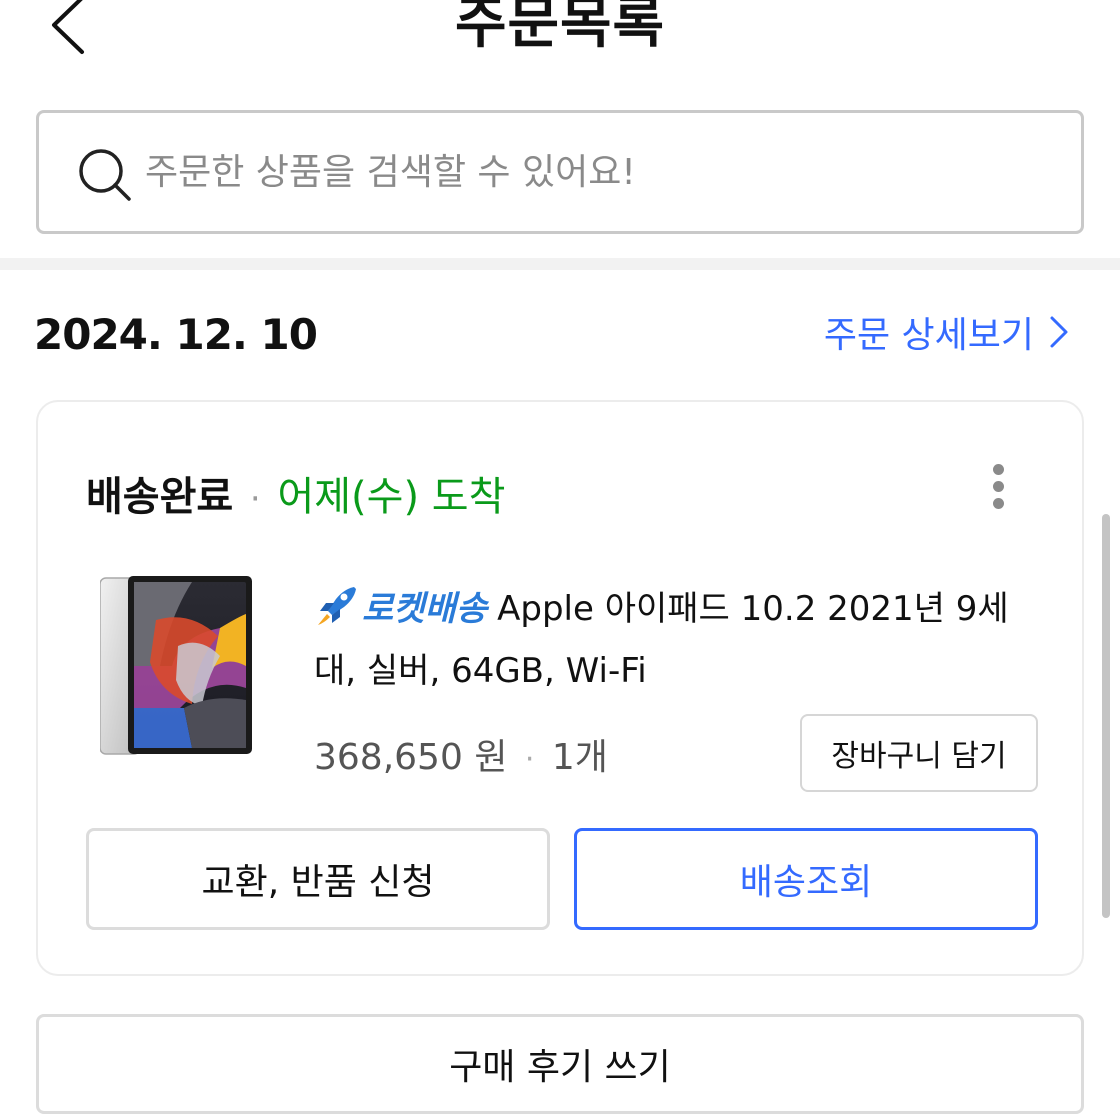 Image resolution: width=1120 pixels, height=1120 pixels. Describe the element at coordinates (177, 666) in the screenshot. I see `product-thumbnail` at that location.